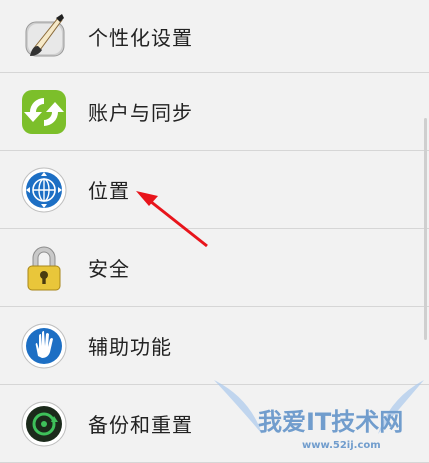 Image resolution: width=429 pixels, height=463 pixels. What do you see at coordinates (330, 422) in the screenshot?
I see `watermark-title: 我爱IT技术网` at bounding box center [330, 422].